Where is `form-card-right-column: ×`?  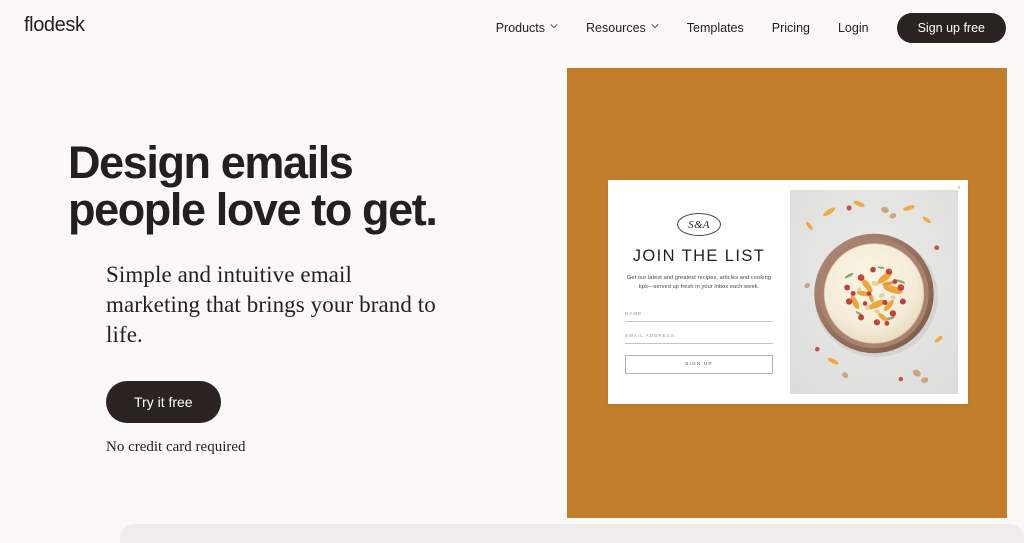 form-card-right-column: × is located at coordinates (879, 292).